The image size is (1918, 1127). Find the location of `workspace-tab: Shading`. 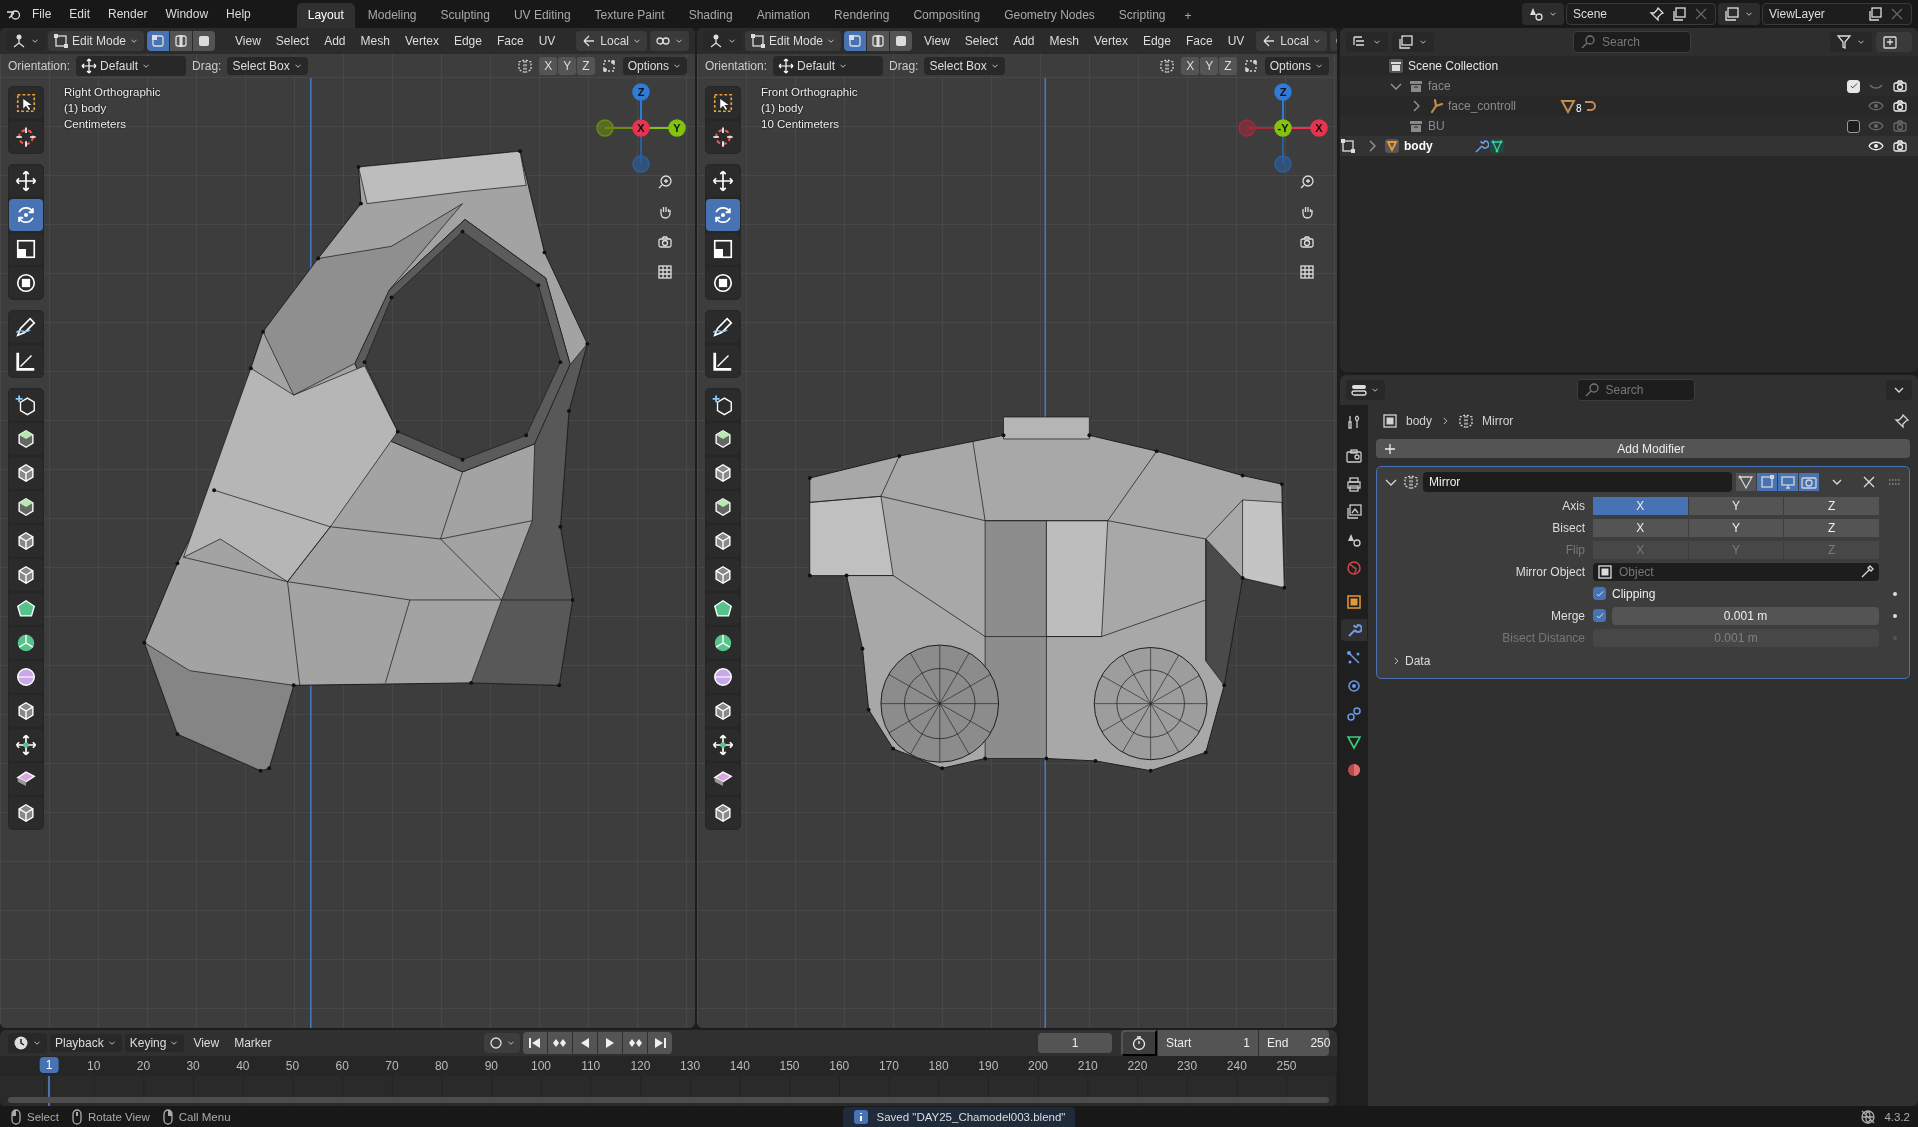

workspace-tab: Shading is located at coordinates (710, 15).